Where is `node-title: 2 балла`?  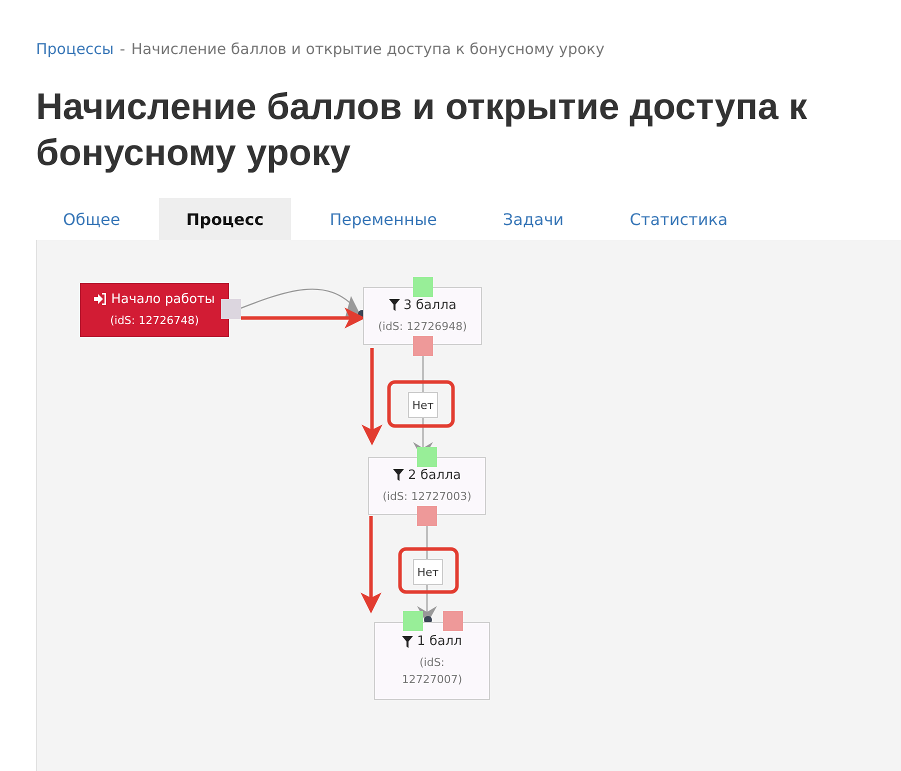 node-title: 2 балла is located at coordinates (434, 475).